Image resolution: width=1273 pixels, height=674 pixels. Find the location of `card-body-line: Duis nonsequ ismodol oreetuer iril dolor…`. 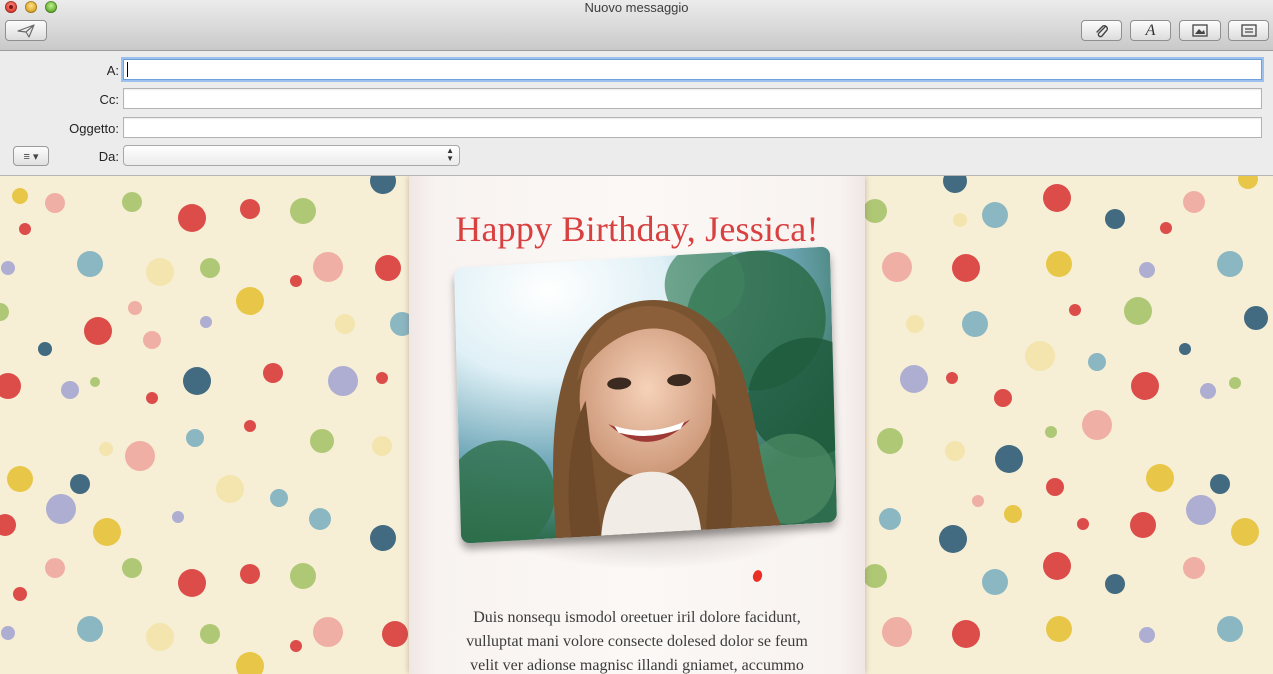

card-body-line: Duis nonsequ ismodol oreetuer iril dolor… is located at coordinates (637, 617).